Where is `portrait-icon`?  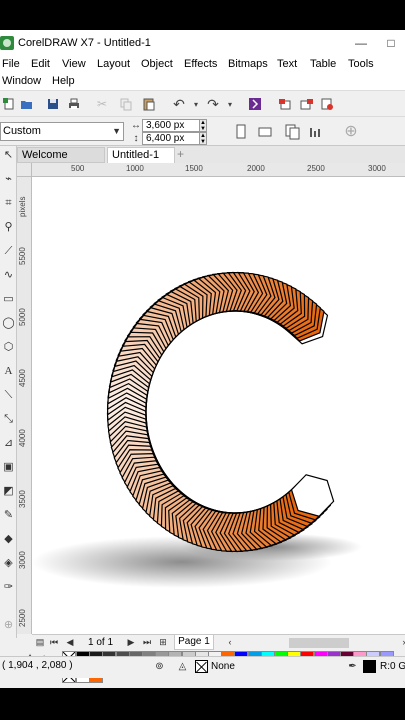
portrait-icon is located at coordinates (241, 132).